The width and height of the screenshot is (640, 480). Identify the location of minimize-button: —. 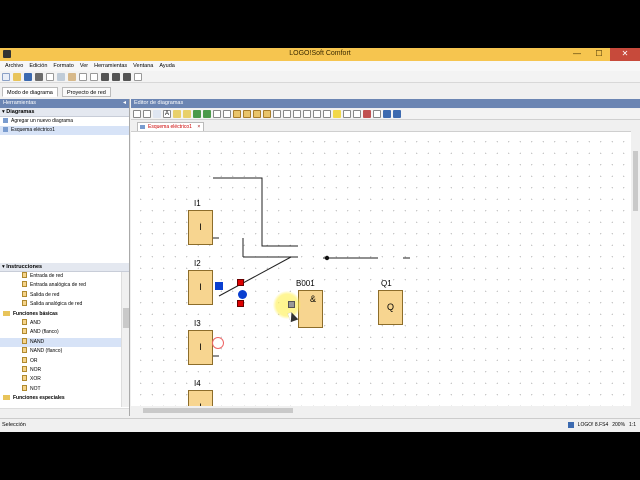
(577, 54).